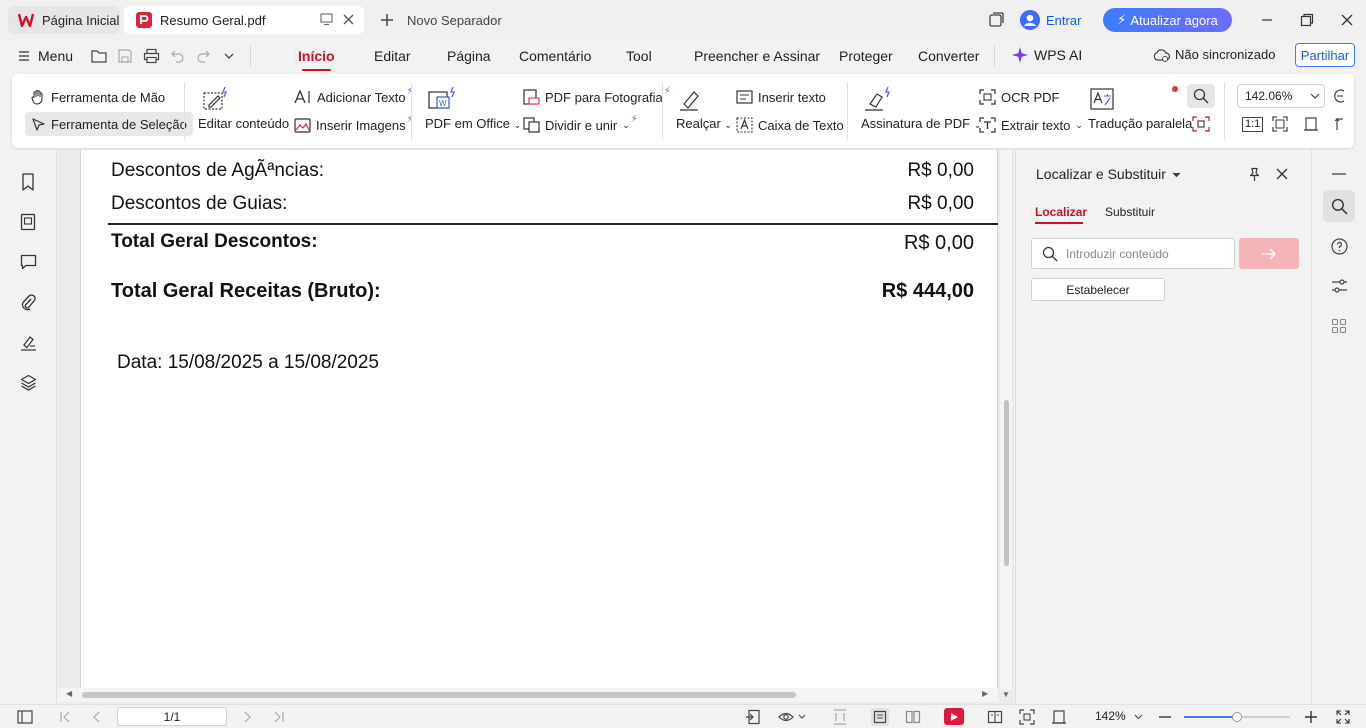 Image resolution: width=1366 pixels, height=728 pixels. Describe the element at coordinates (1201, 124) in the screenshot. I see `scan-area-icon` at that location.